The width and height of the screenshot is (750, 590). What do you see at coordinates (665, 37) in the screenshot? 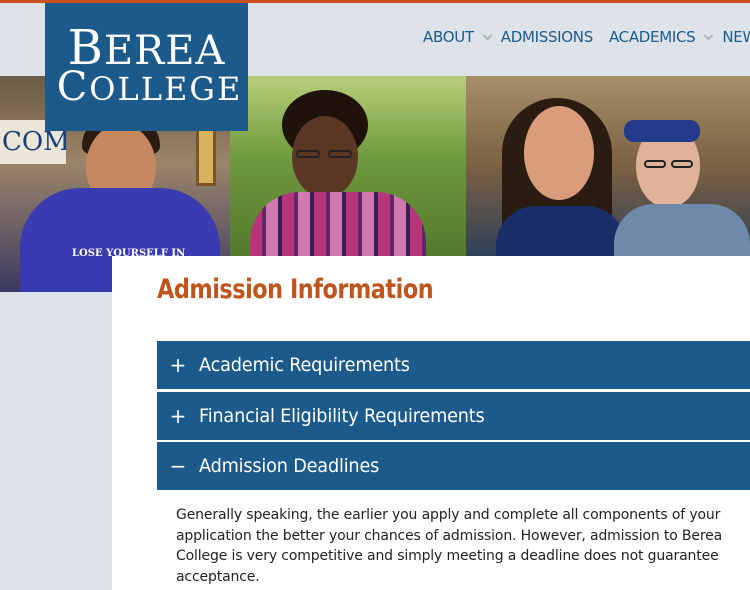
I see `nav-item-academics: ACADEMICS` at bounding box center [665, 37].